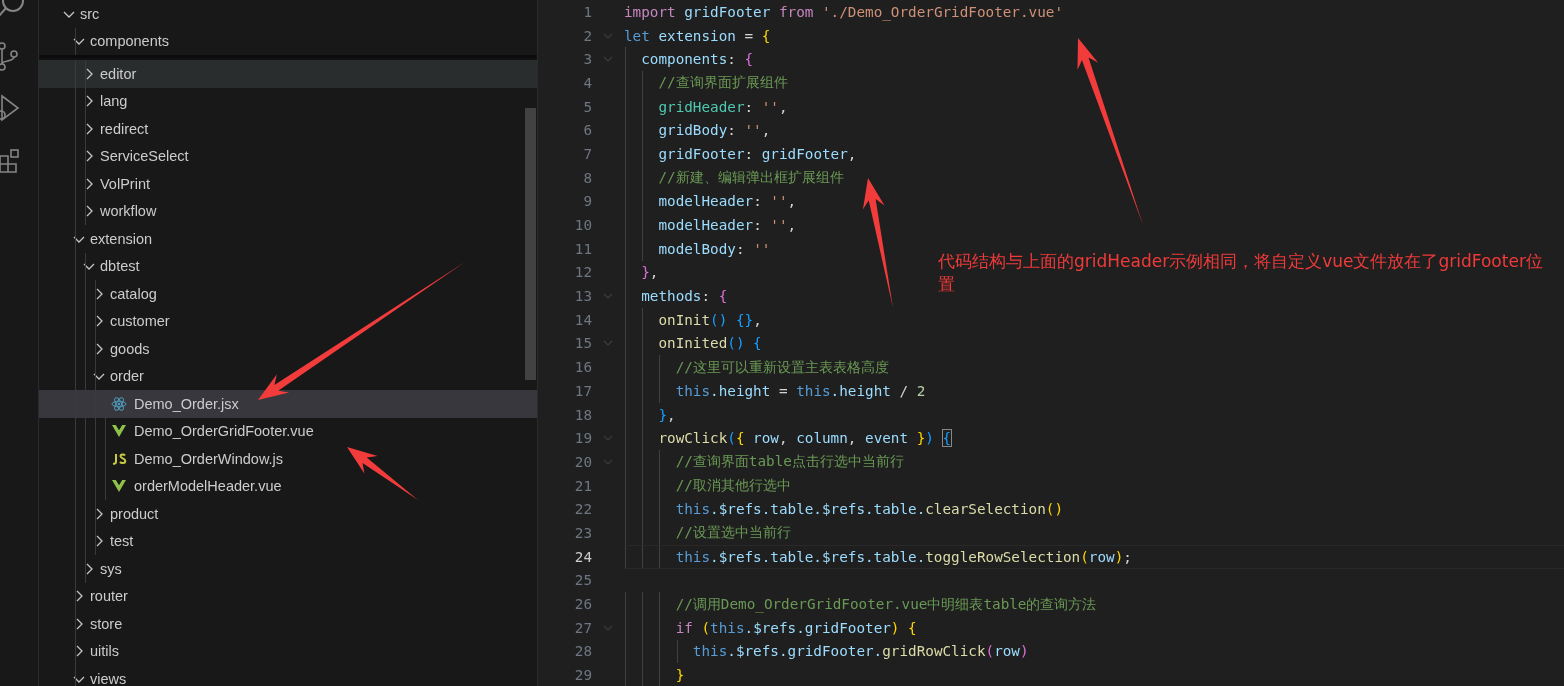  I want to click on code-line: import gridFooter from './Demo_OrderGridFooter.vue', so click(843, 12).